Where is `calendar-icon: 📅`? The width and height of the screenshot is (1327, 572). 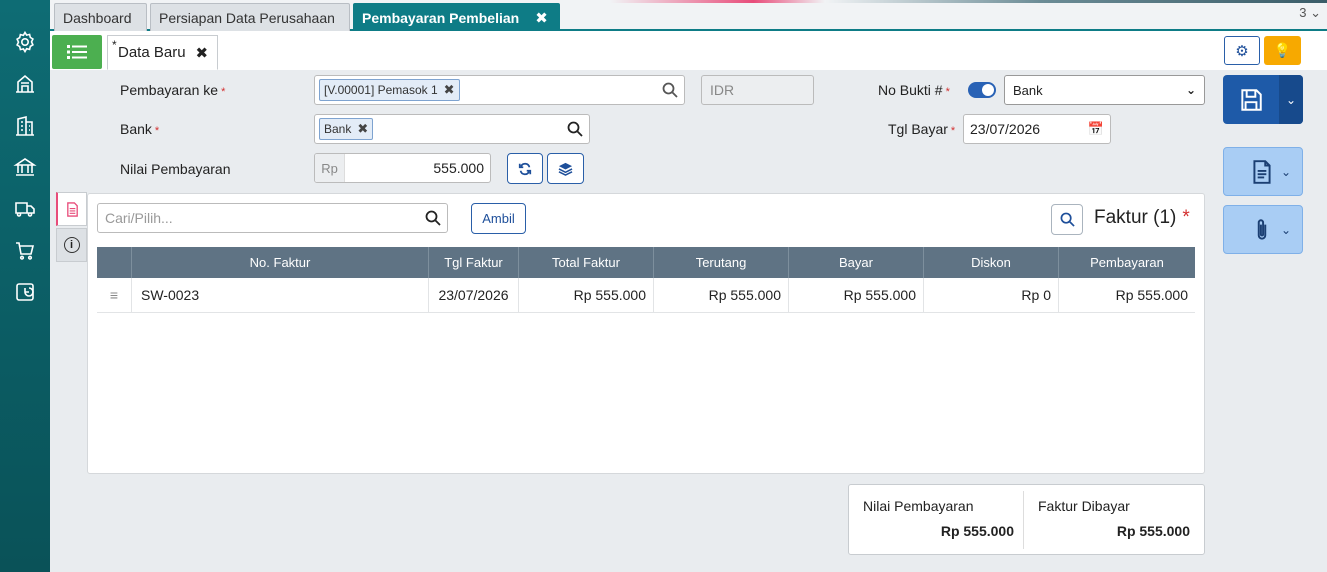 calendar-icon: 📅 is located at coordinates (1096, 129).